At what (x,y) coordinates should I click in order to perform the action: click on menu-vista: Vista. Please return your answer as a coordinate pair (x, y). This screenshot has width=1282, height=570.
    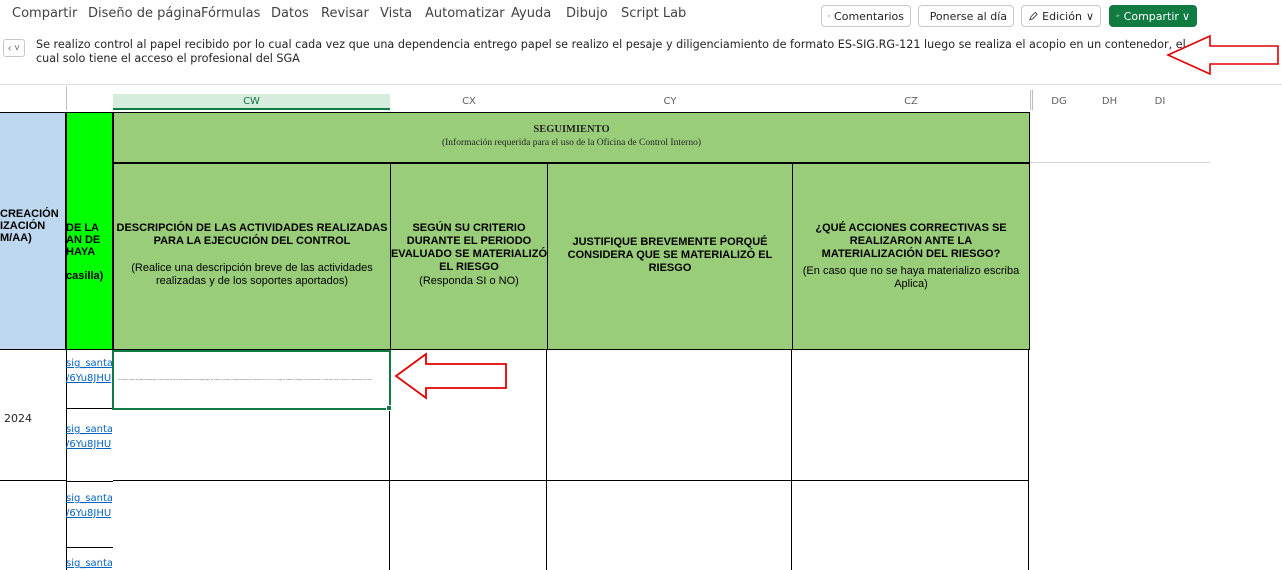
    Looking at the image, I should click on (396, 13).